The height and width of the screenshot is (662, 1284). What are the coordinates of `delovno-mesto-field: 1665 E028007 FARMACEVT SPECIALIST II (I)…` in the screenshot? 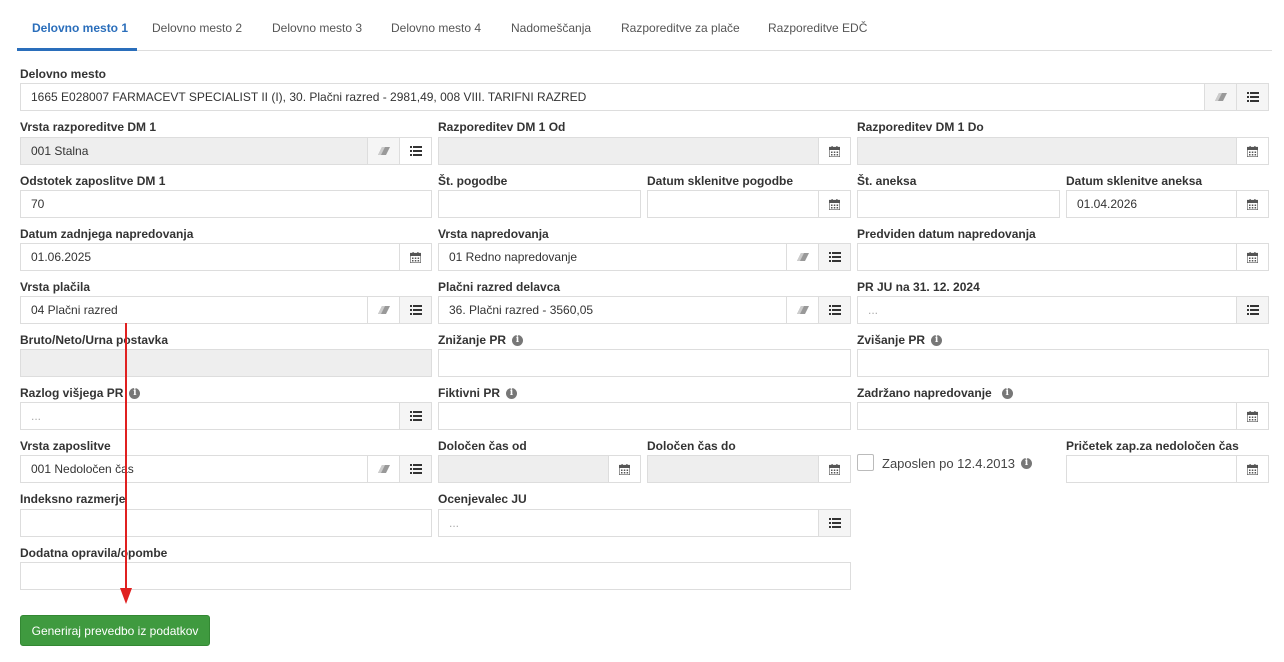 It's located at (644, 97).